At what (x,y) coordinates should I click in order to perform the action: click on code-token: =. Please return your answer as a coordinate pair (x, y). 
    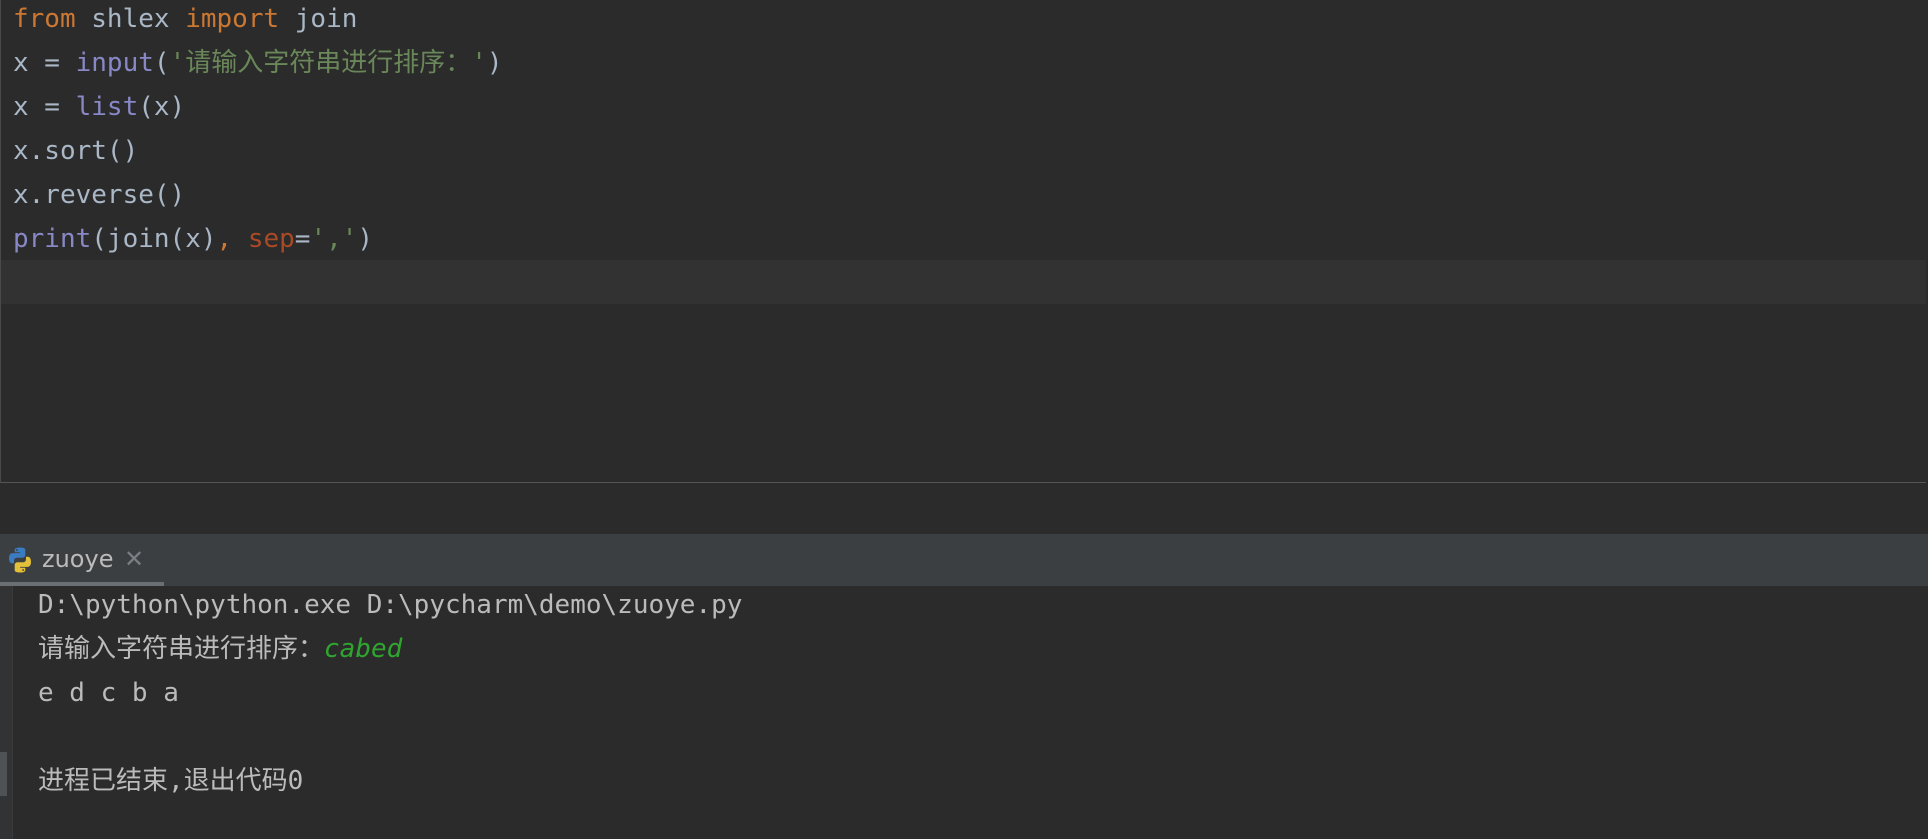
    Looking at the image, I should click on (302, 239).